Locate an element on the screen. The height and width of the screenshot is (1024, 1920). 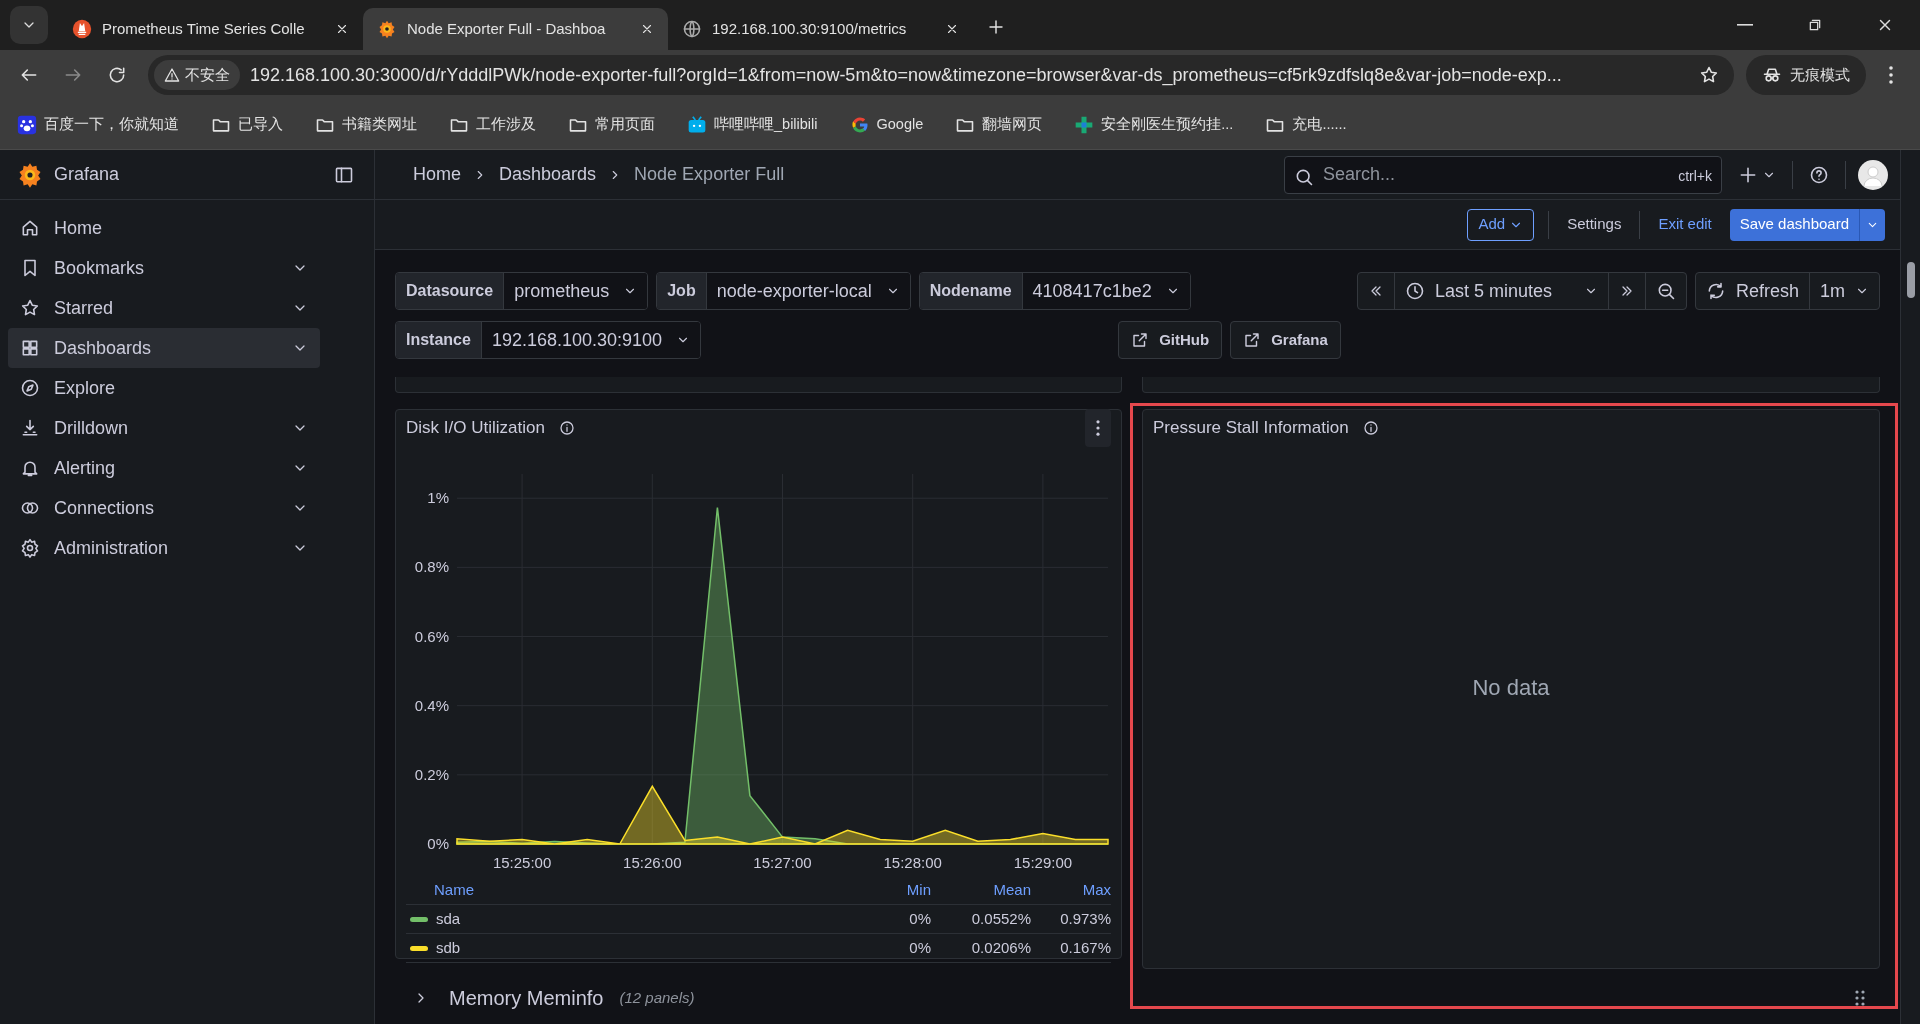
axis-label: 0.4% is located at coordinates (431, 705).